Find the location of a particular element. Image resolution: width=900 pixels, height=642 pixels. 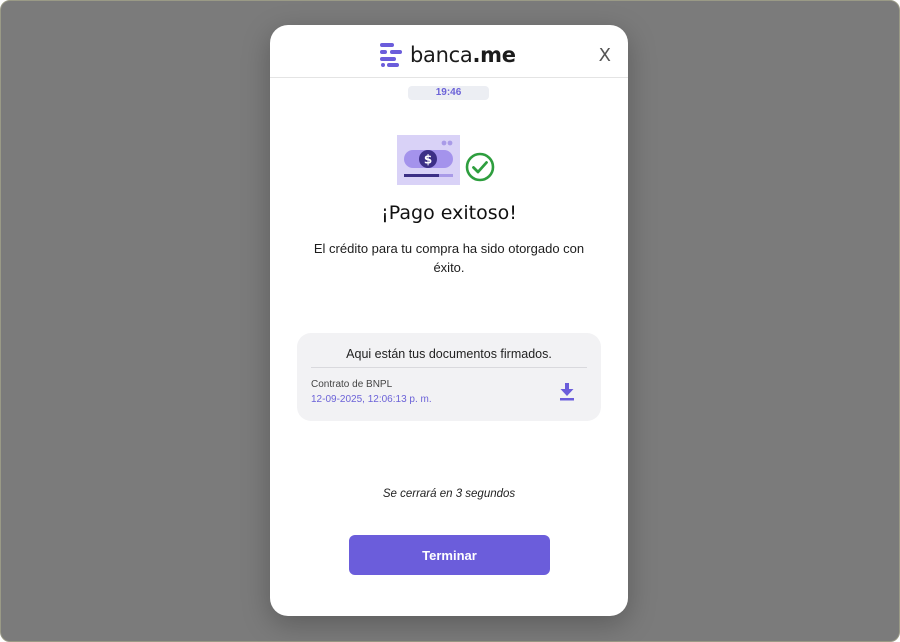

documents-heading: Aqui están tus documentos firmados. is located at coordinates (449, 354).